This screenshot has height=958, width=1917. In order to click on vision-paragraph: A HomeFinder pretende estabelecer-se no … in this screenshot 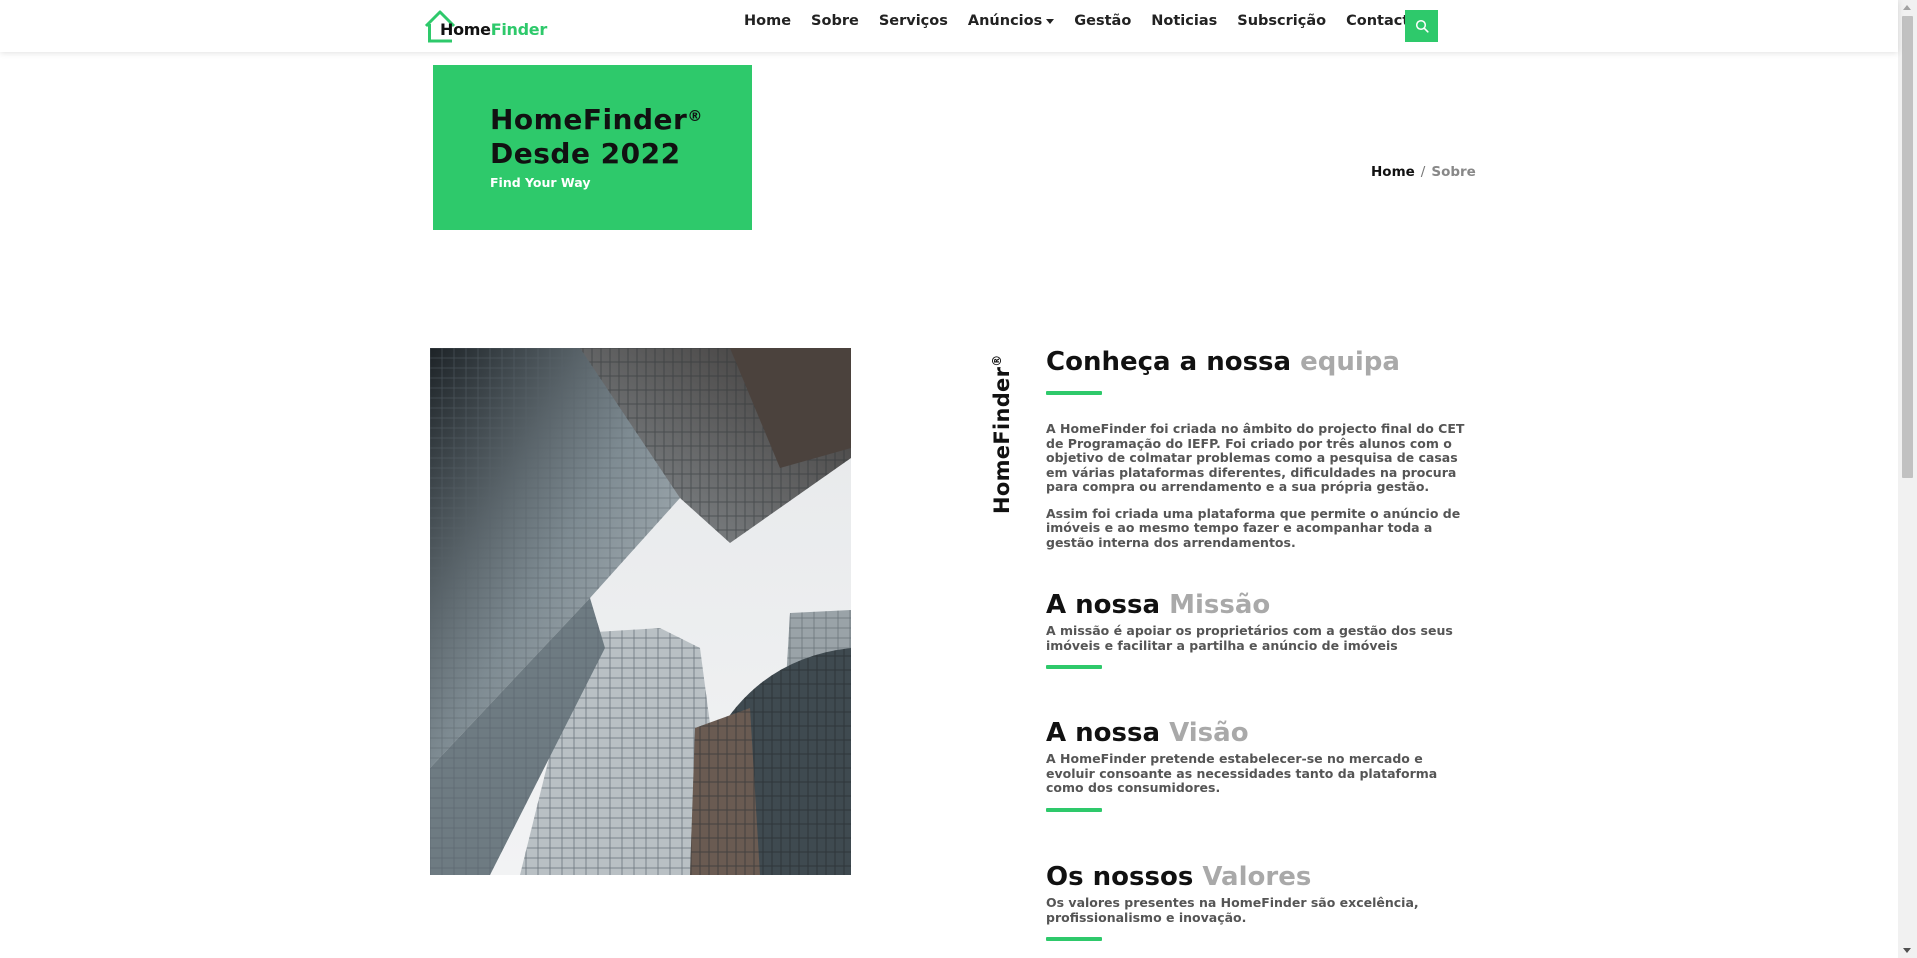, I will do `click(1242, 773)`.